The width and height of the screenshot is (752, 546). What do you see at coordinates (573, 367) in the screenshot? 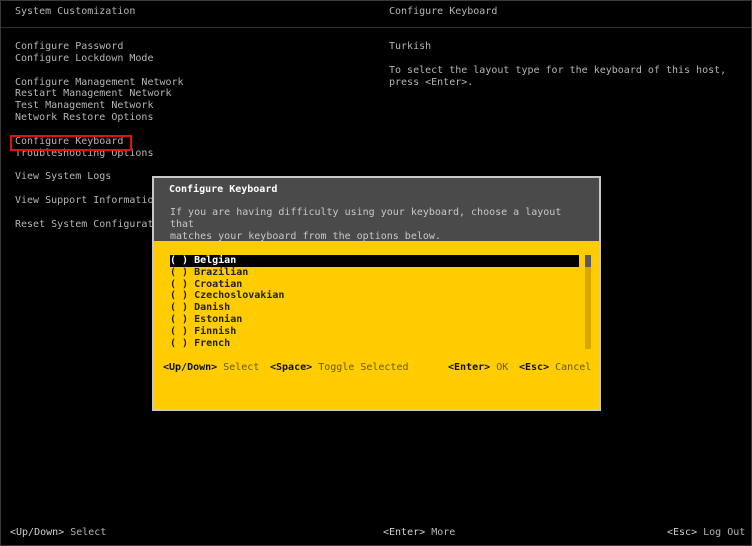
I see `dialog-cancel-text: Cancel` at bounding box center [573, 367].